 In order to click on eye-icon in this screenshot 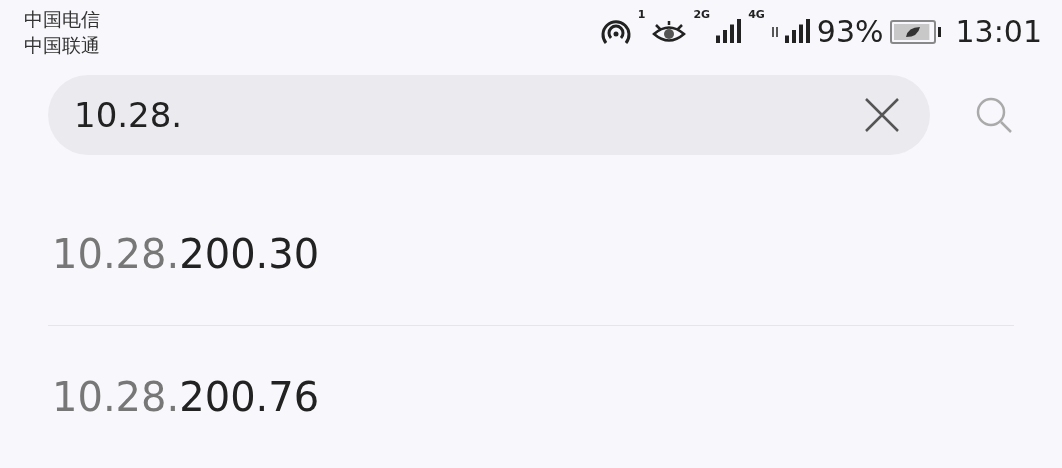, I will do `click(669, 31)`.